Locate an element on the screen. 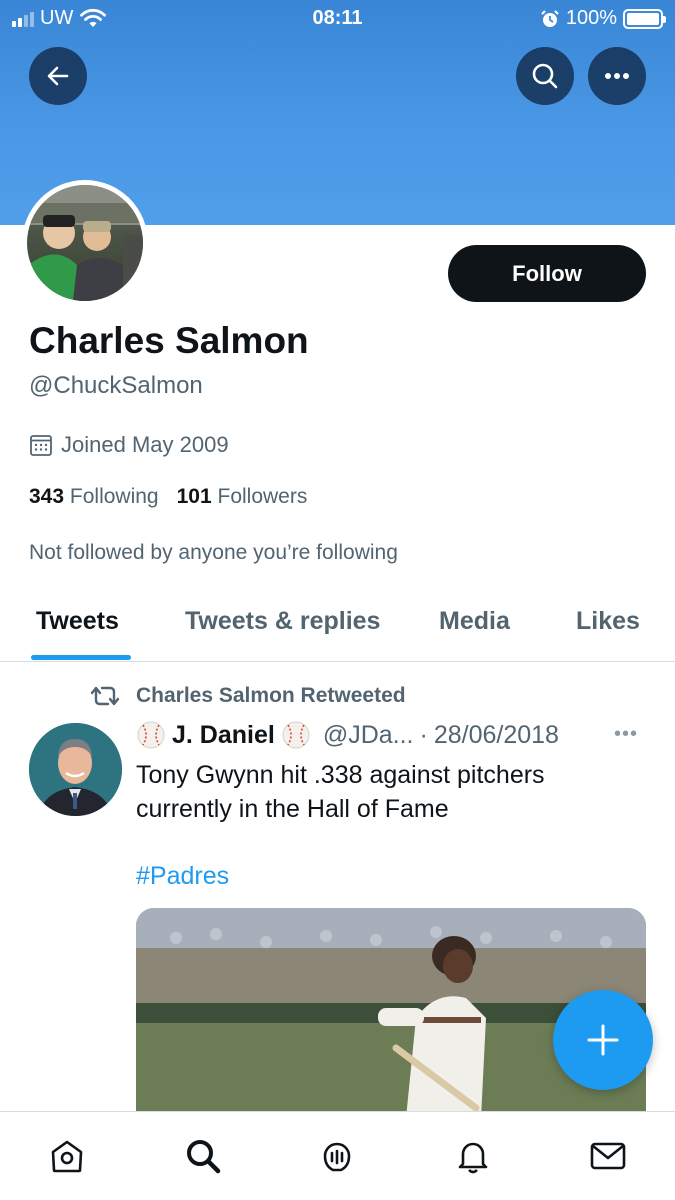 The image size is (675, 1200). nav-notifications is located at coordinates (473, 1156).